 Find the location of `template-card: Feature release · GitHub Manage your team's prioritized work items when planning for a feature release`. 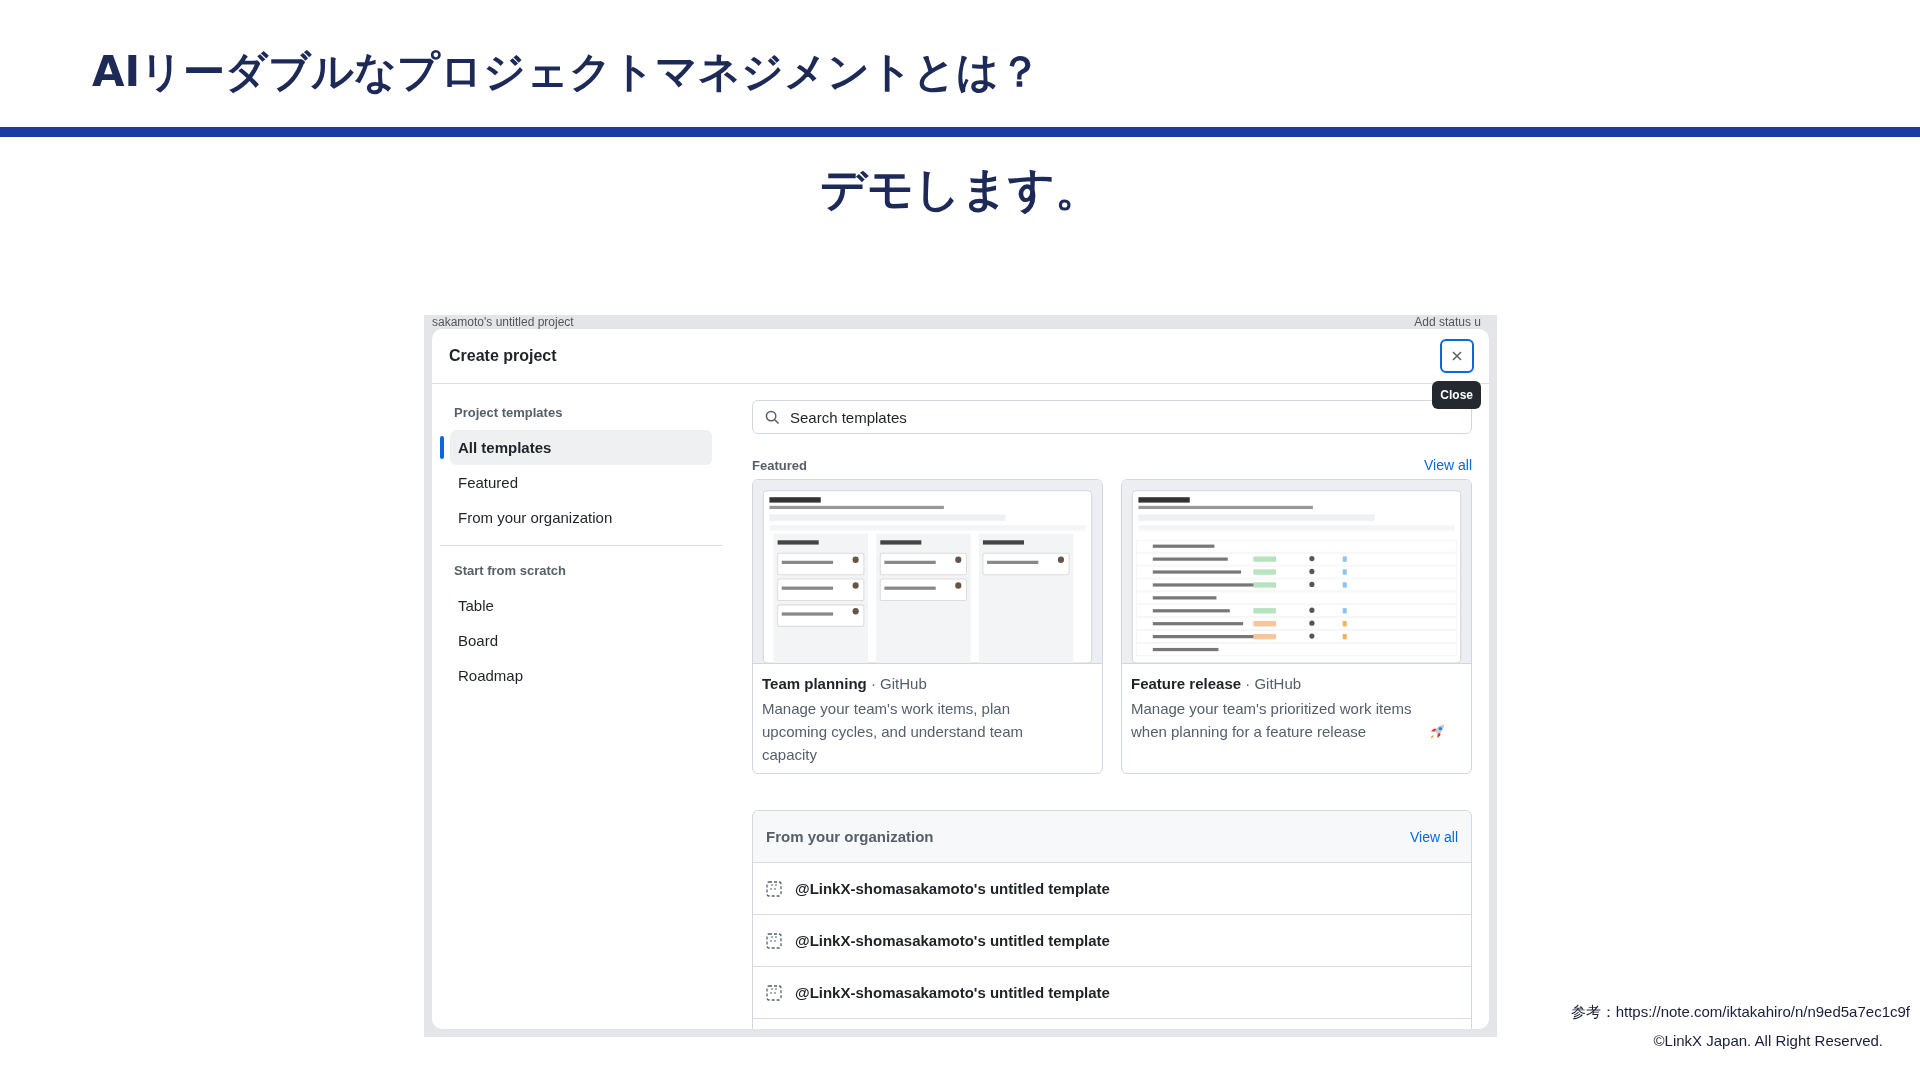

template-card: Feature release · GitHub Manage your team's prioritized work items when planning for a feature release is located at coordinates (1296, 626).